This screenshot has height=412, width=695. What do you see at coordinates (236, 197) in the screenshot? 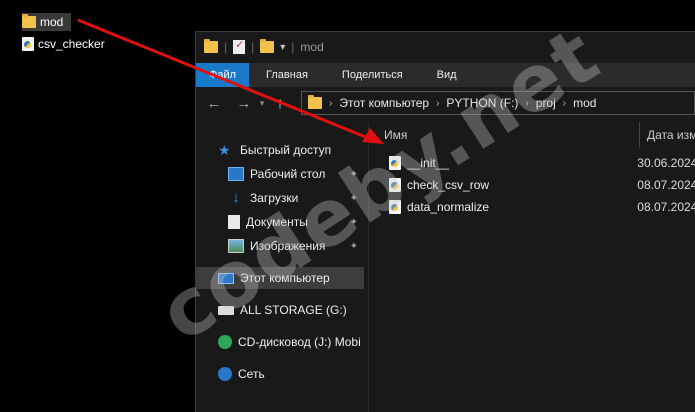
I see `download-icon: ↓` at bounding box center [236, 197].